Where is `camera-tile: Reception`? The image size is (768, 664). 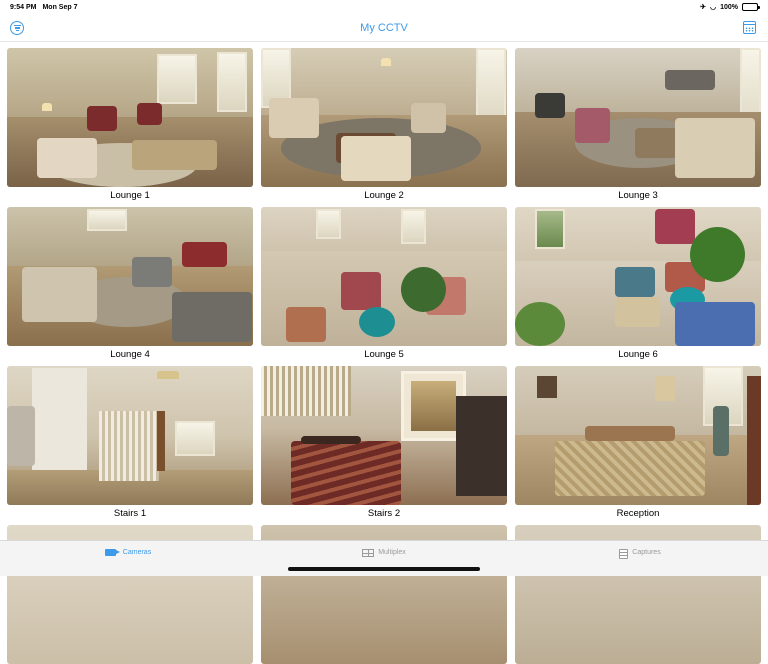 camera-tile: Reception is located at coordinates (638, 442).